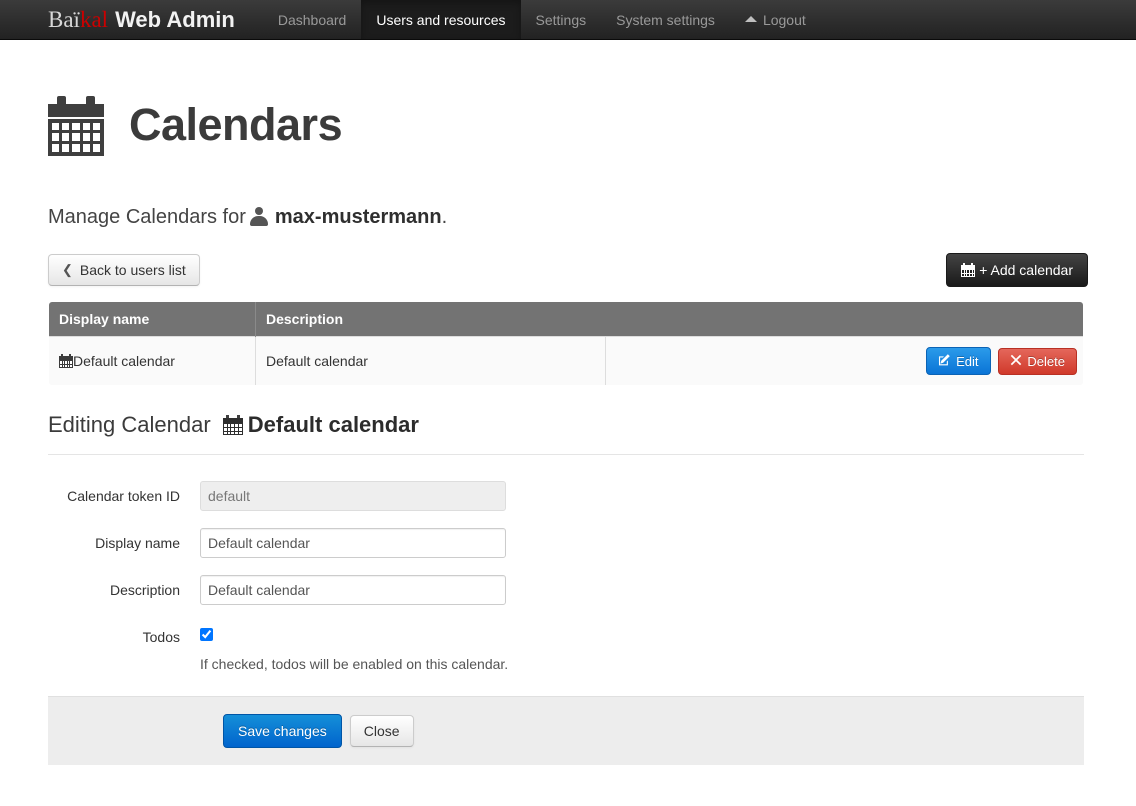 This screenshot has height=806, width=1136. I want to click on close-label: Close, so click(381, 730).